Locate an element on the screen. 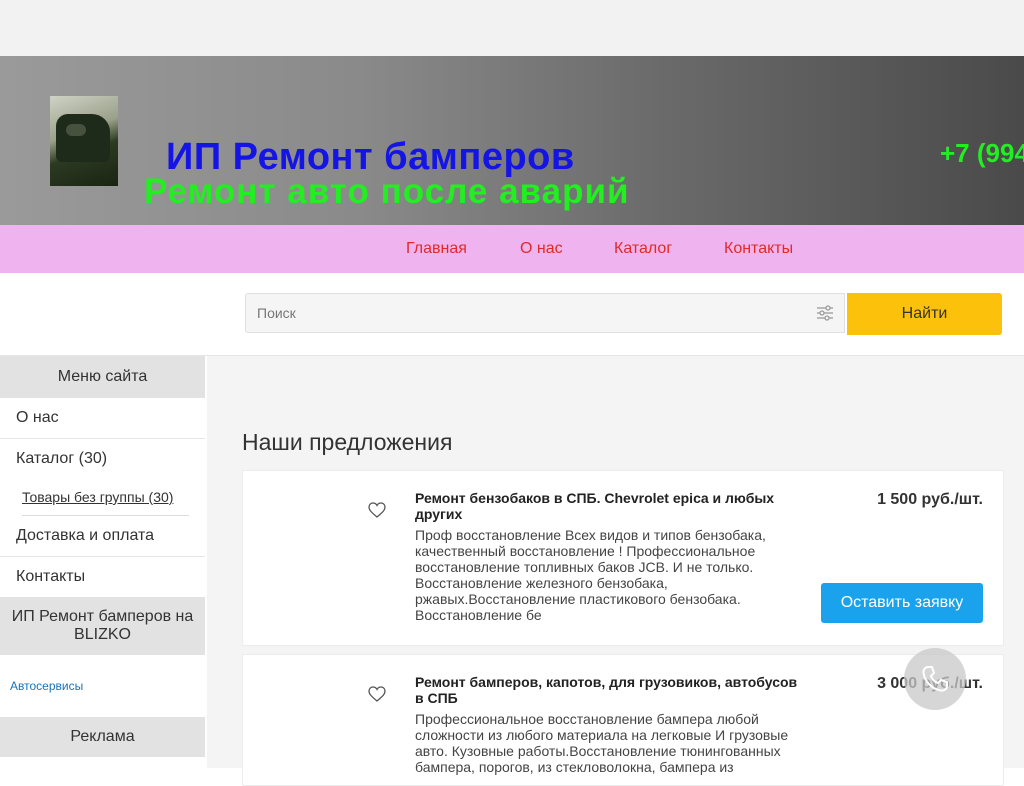  sidebar-blizko-box: Автосервисы is located at coordinates (102, 686).